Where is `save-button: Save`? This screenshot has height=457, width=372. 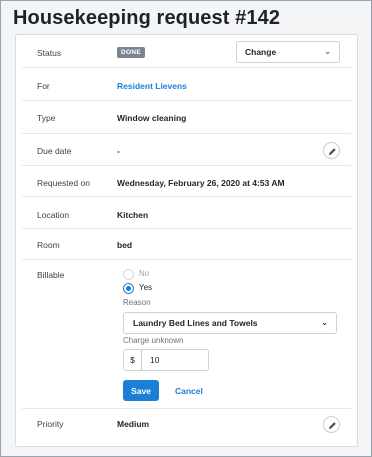
save-button: Save is located at coordinates (141, 390).